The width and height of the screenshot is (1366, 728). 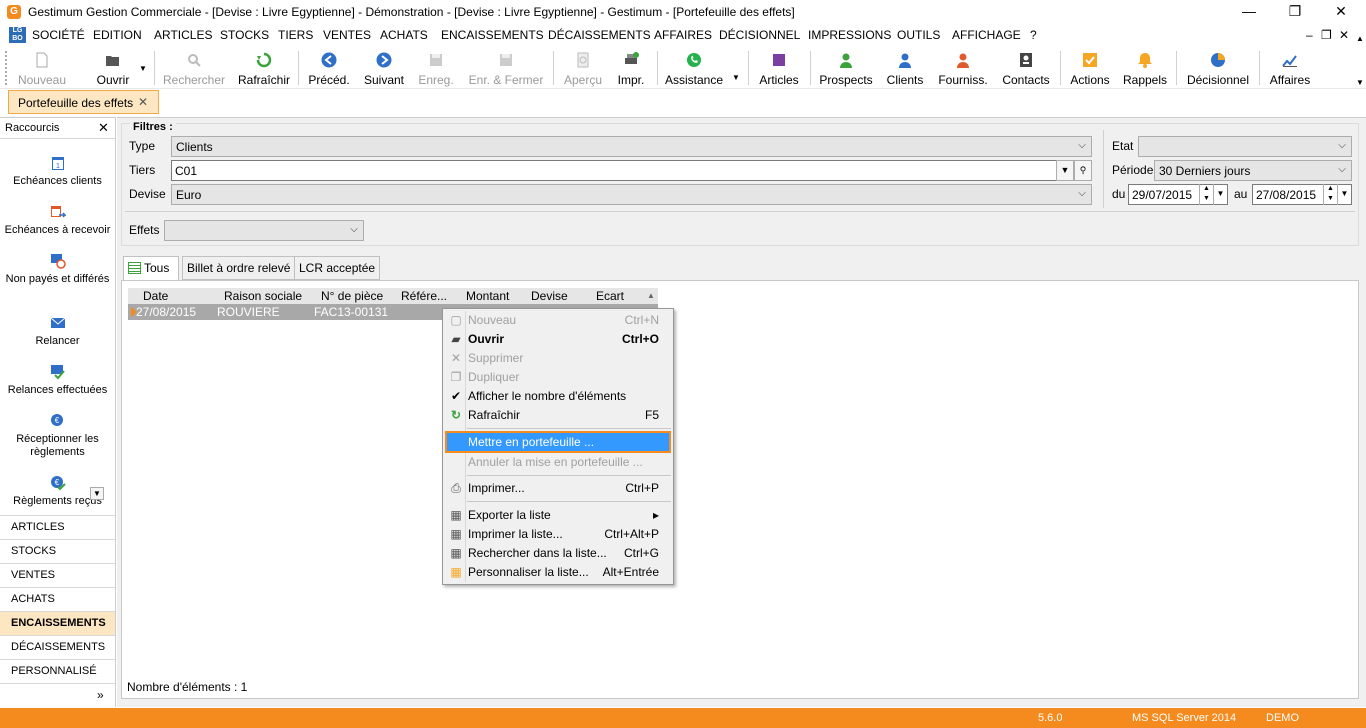 What do you see at coordinates (631, 146) in the screenshot?
I see `type-select: Clients ⌵` at bounding box center [631, 146].